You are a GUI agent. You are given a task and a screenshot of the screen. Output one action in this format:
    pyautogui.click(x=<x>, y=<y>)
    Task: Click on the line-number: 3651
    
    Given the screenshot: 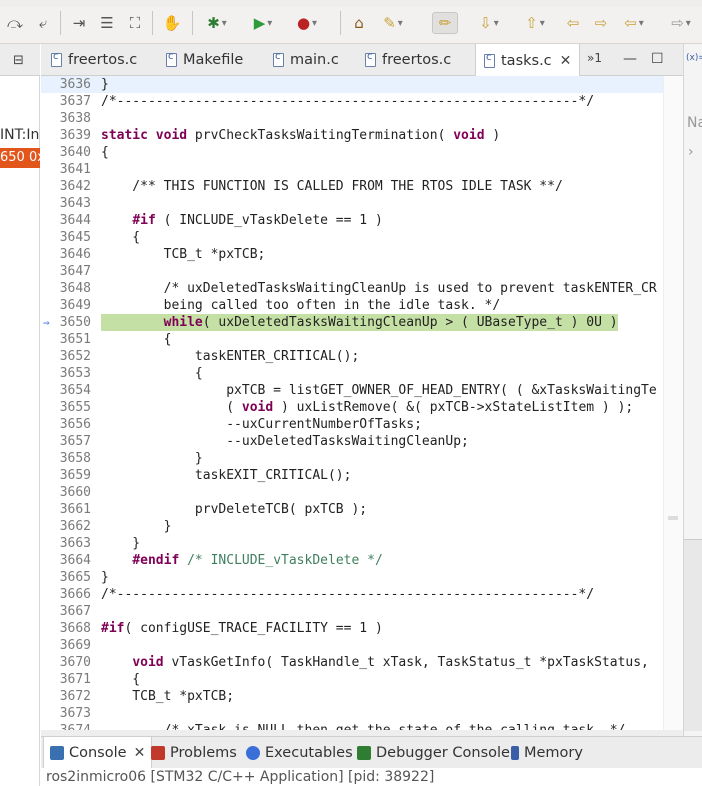 What is the action you would take?
    pyautogui.click(x=75, y=339)
    